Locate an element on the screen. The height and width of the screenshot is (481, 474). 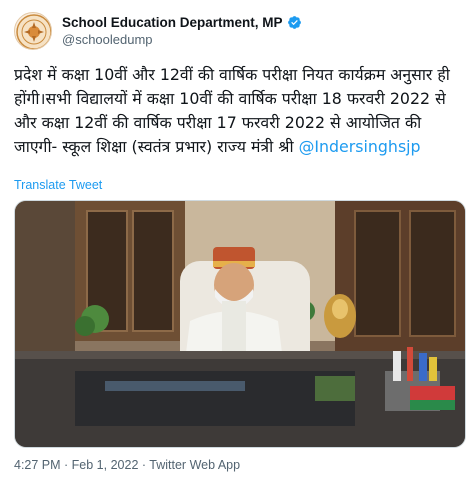
verified-badge-icon is located at coordinates (294, 22).